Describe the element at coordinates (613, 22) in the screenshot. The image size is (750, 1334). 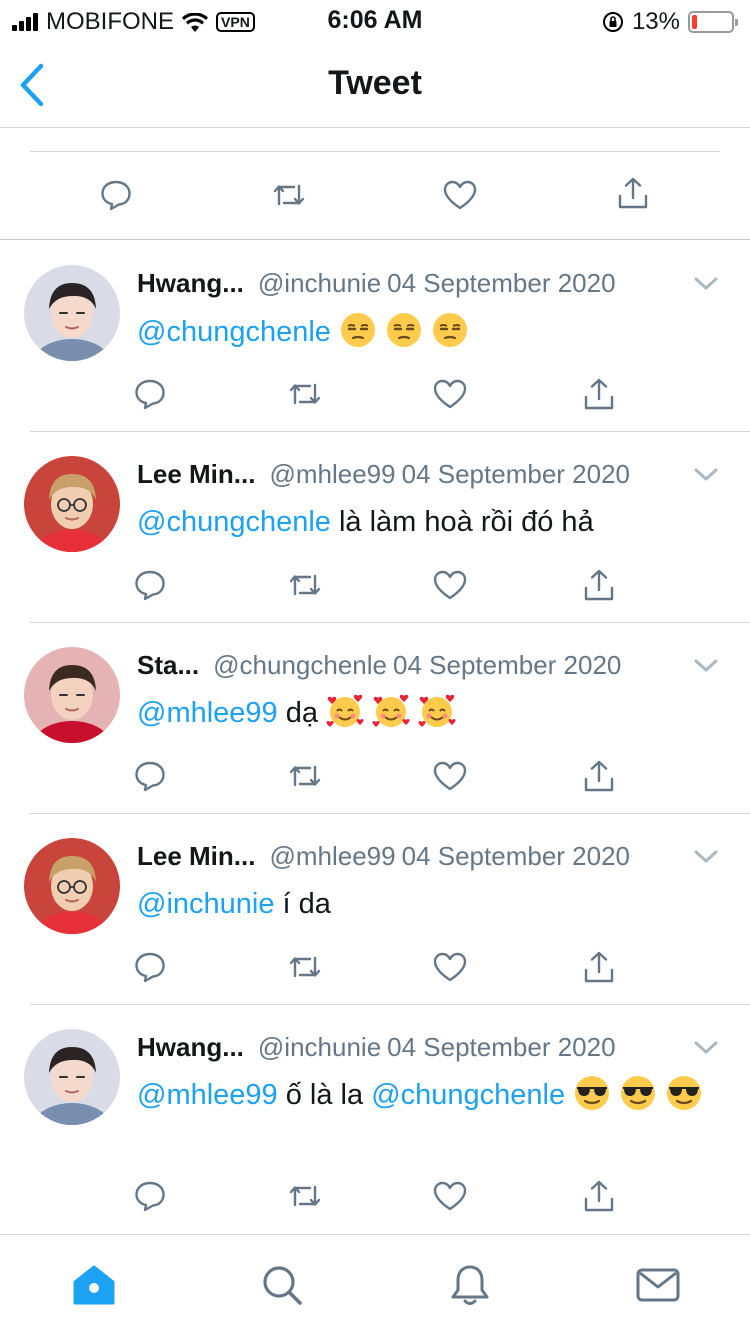
I see `orientation-lock-icon` at that location.